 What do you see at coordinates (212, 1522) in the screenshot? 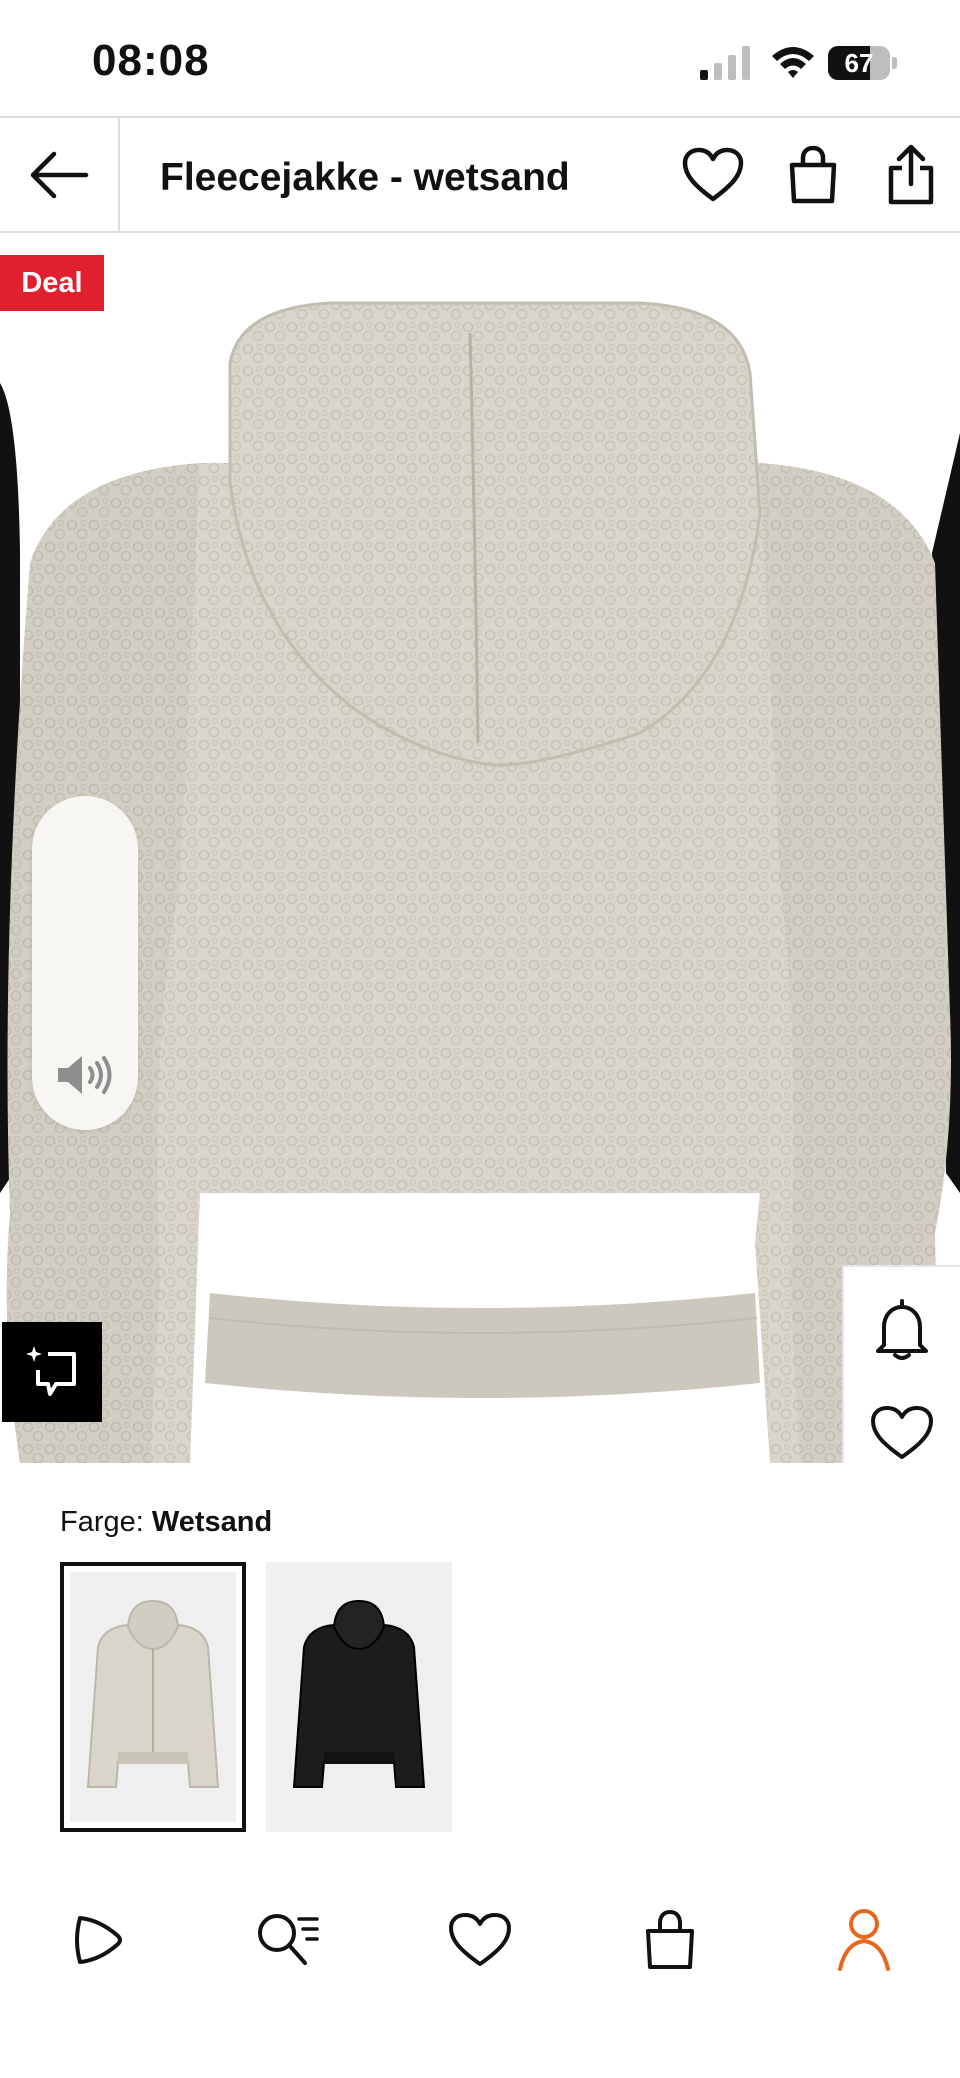
I see `color-label-value: Wetsand` at bounding box center [212, 1522].